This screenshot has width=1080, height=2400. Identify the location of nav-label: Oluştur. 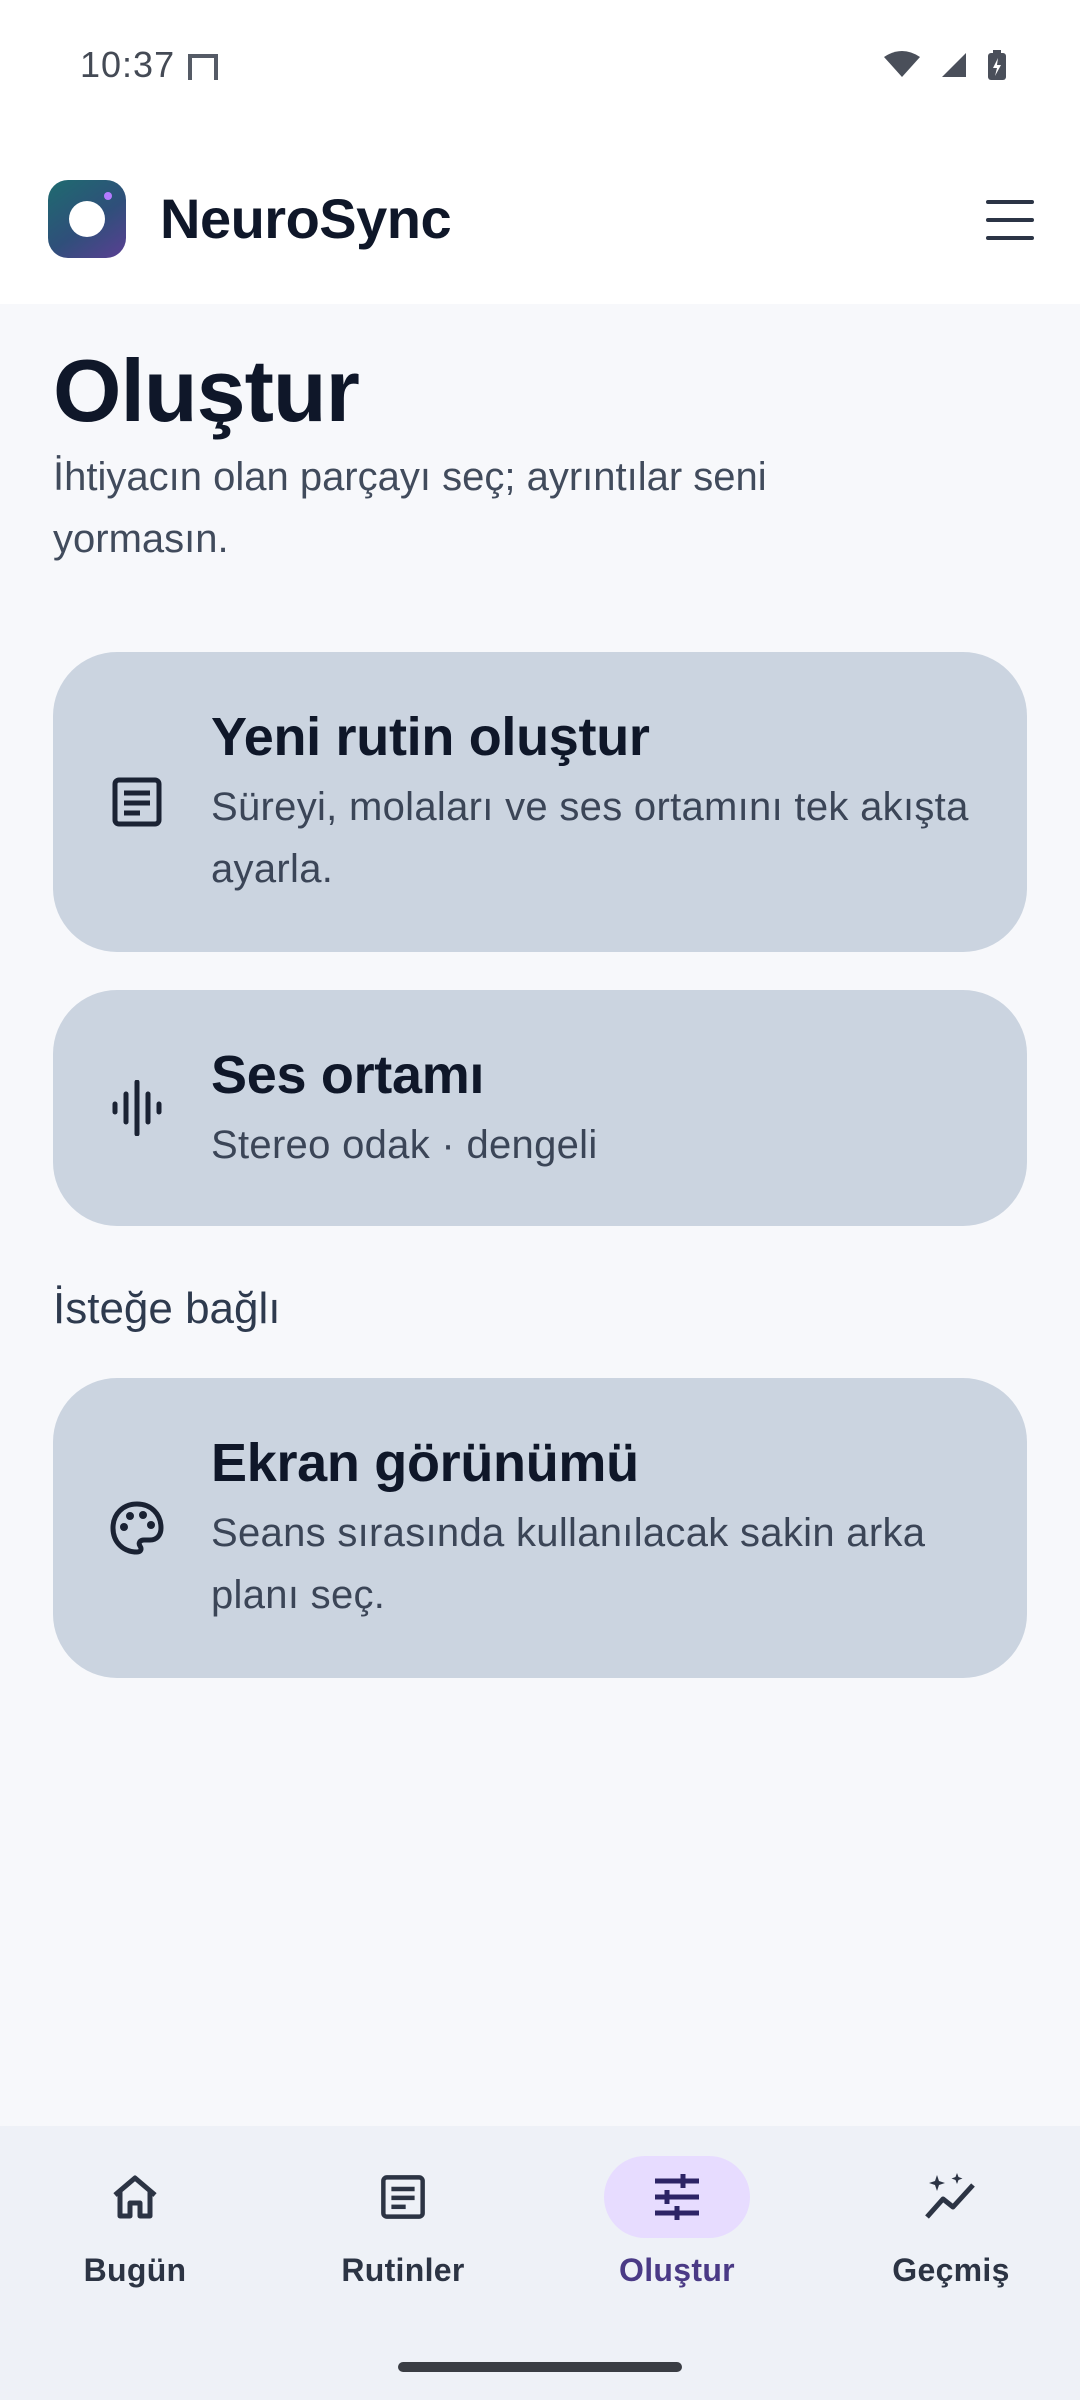
(677, 2270).